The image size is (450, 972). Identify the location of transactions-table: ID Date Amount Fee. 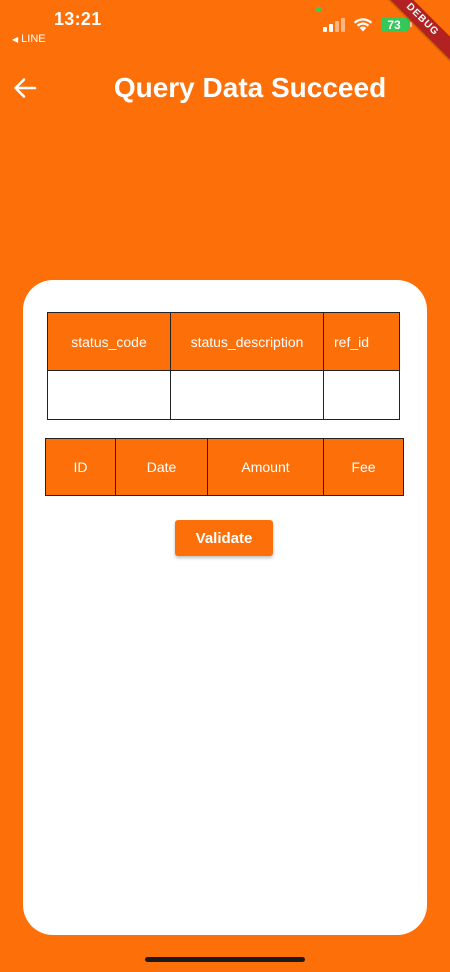
(224, 467).